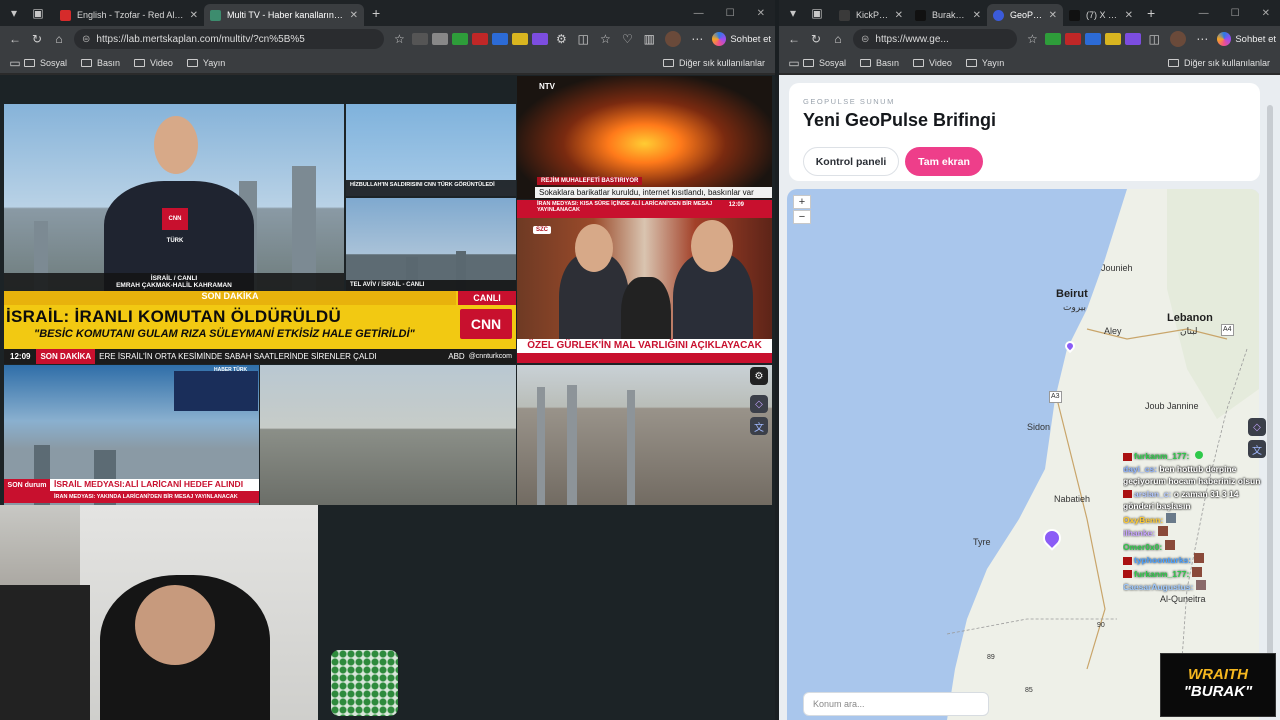 The height and width of the screenshot is (720, 1280). I want to click on settings-gear-icon: ⚙, so click(759, 376).